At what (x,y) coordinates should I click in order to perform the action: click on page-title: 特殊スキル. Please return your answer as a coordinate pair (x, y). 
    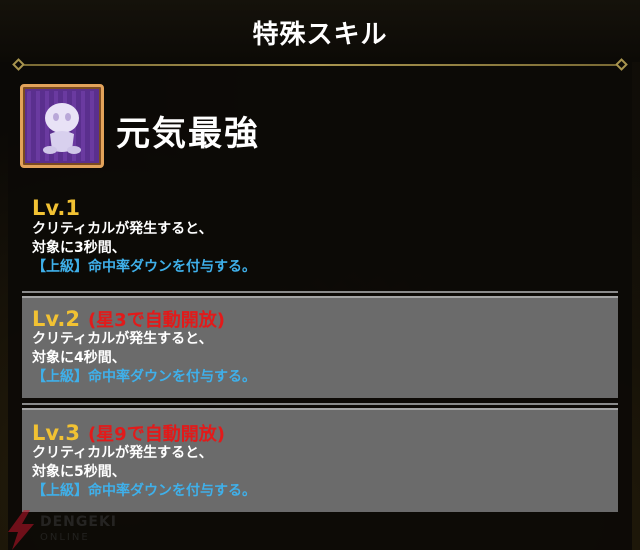
    Looking at the image, I should click on (320, 35).